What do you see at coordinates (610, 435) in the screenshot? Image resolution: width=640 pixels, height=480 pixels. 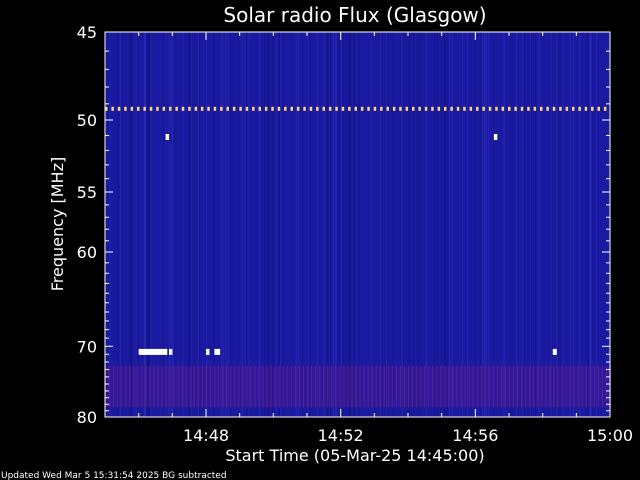 I see `x-tick-label: 15:00` at bounding box center [610, 435].